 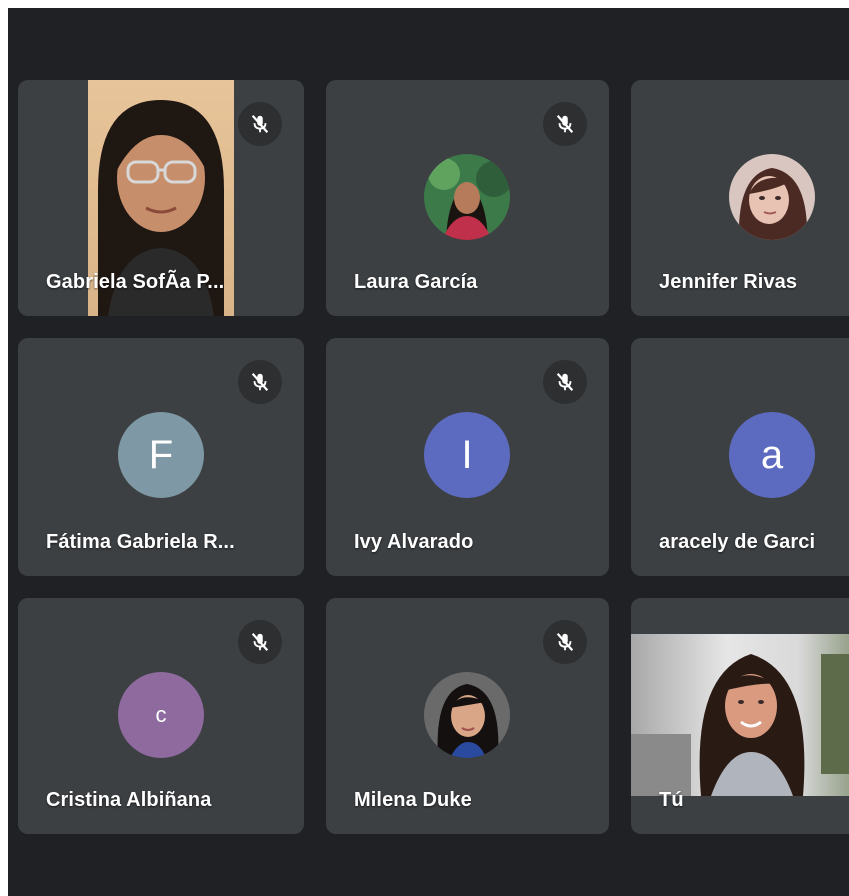 I want to click on participant-avatar-initial: c, so click(x=161, y=715).